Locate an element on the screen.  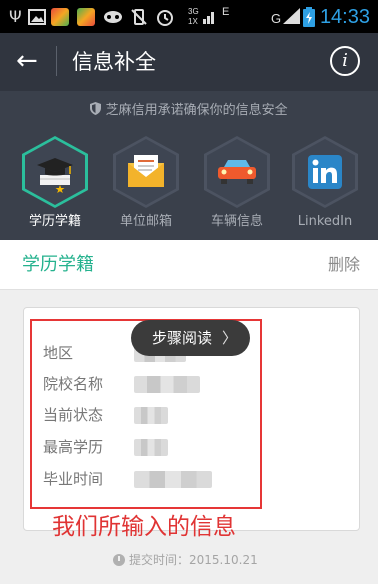
back-arrow-icon: ← is located at coordinates (31, 61).